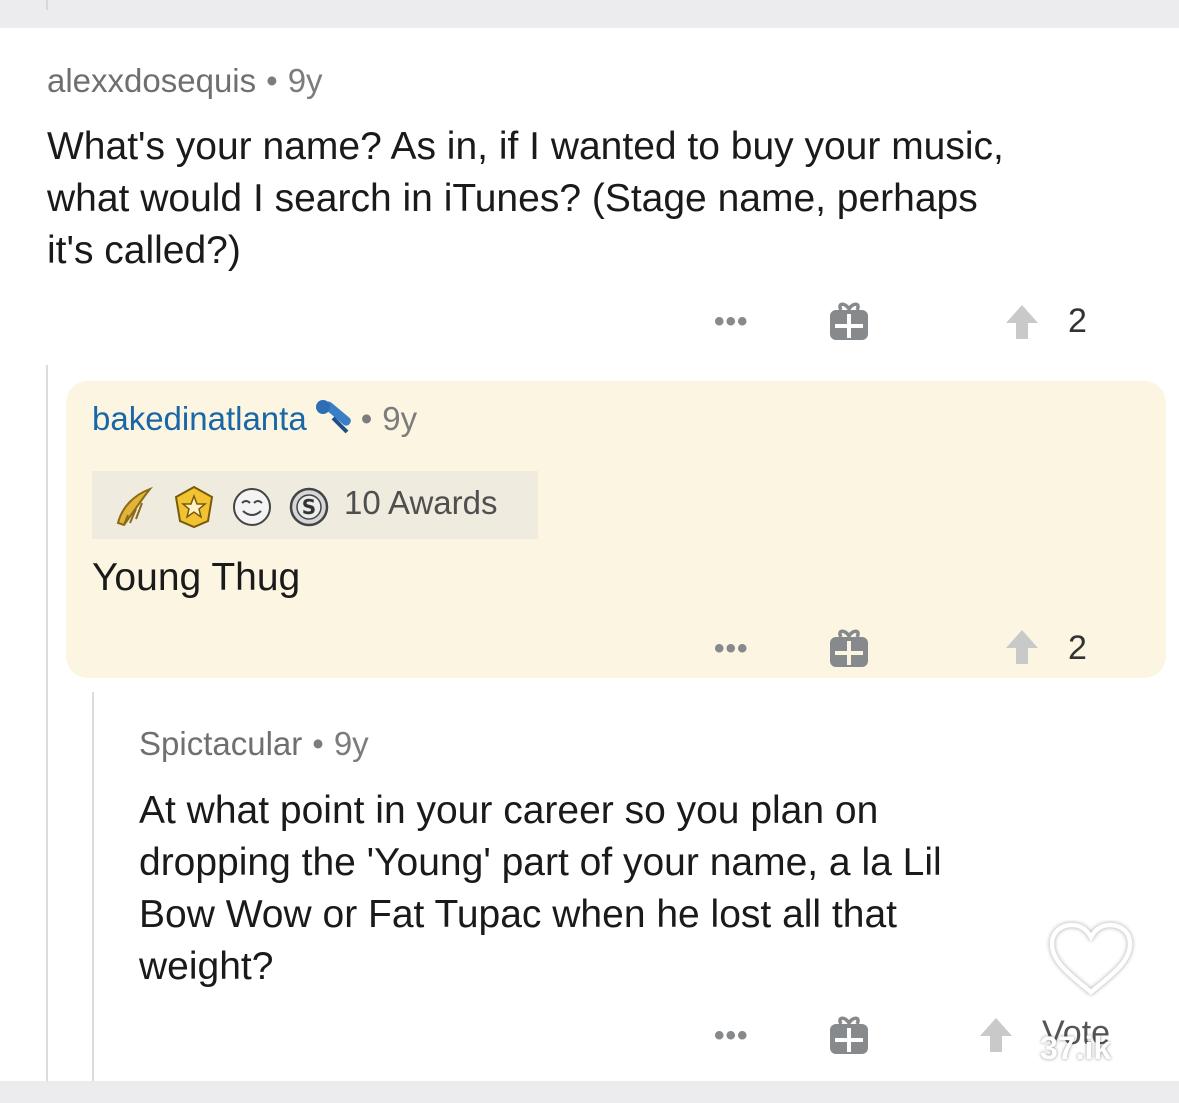  What do you see at coordinates (199, 418) in the screenshot?
I see `username-link: bakedinatlanta` at bounding box center [199, 418].